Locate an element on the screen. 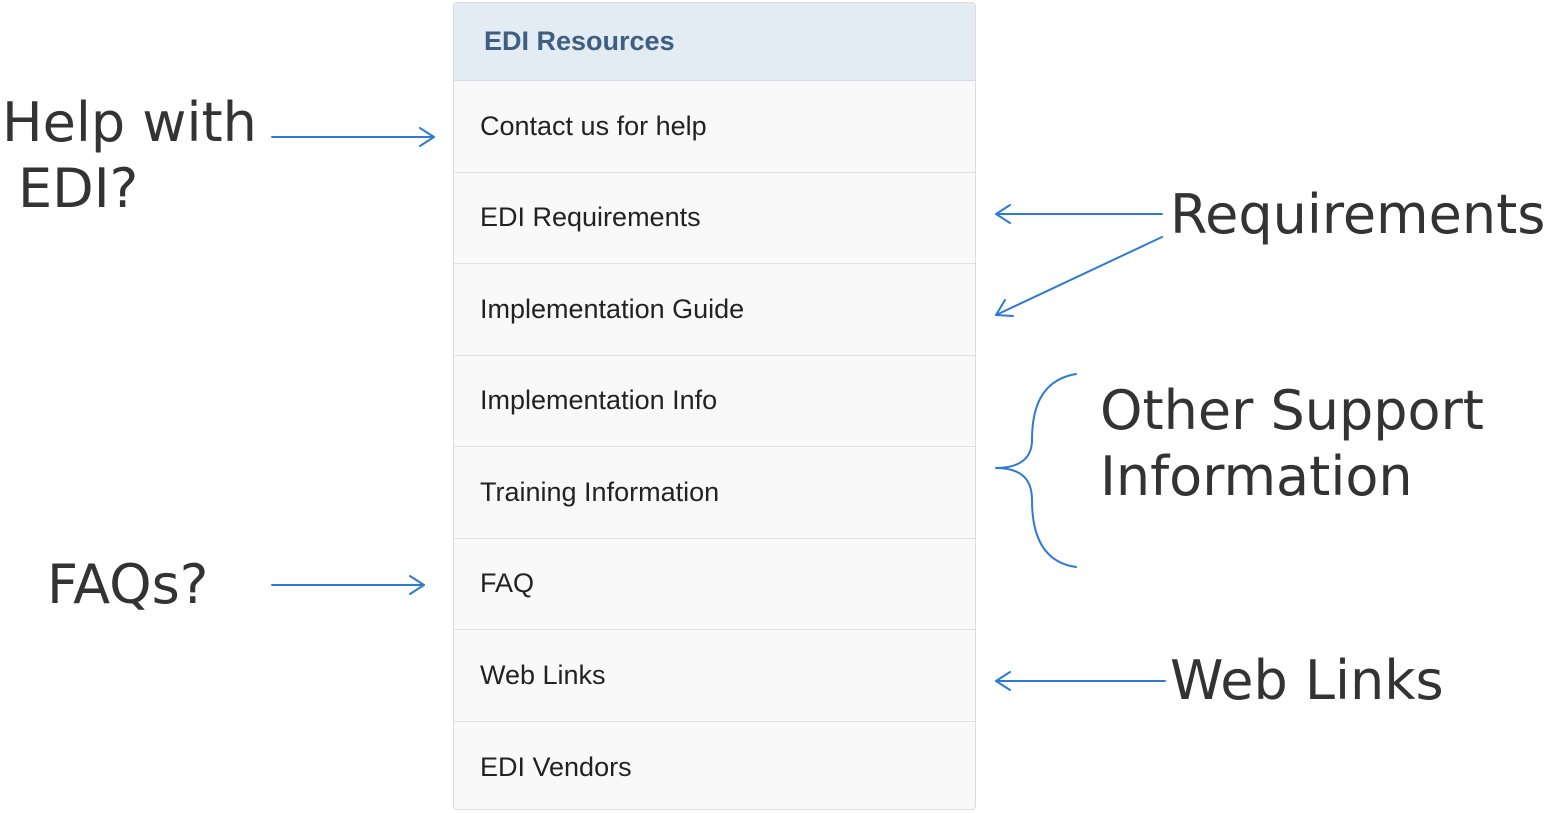 Image resolution: width=1565 pixels, height=813 pixels. menu-item-contact-us: Contact us for help is located at coordinates (714, 127).